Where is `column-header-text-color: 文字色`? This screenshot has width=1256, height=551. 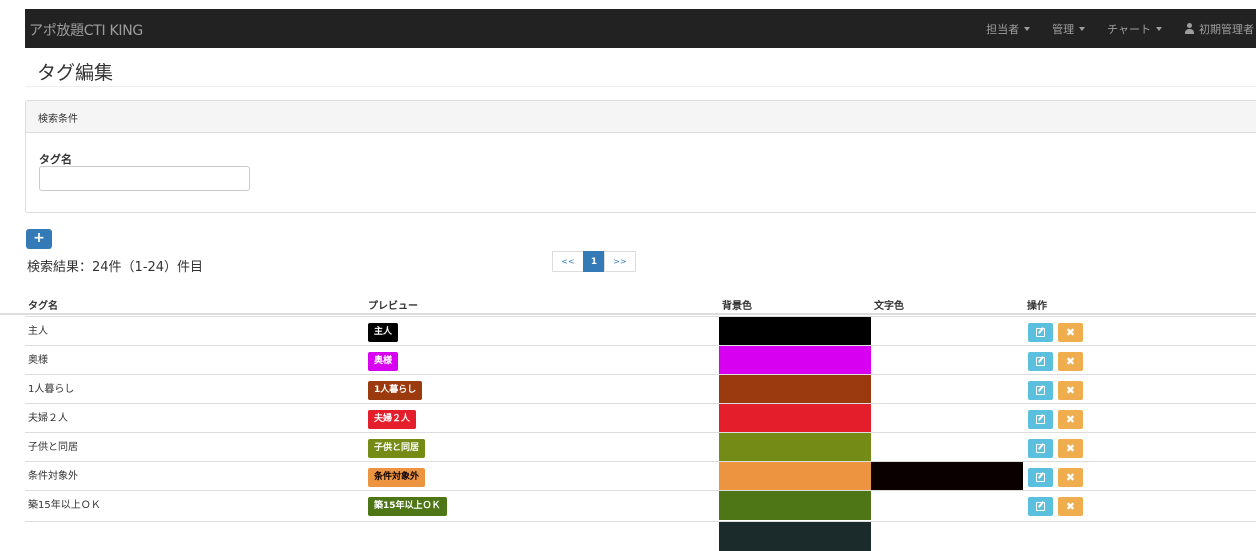
column-header-text-color: 文字色 is located at coordinates (889, 306).